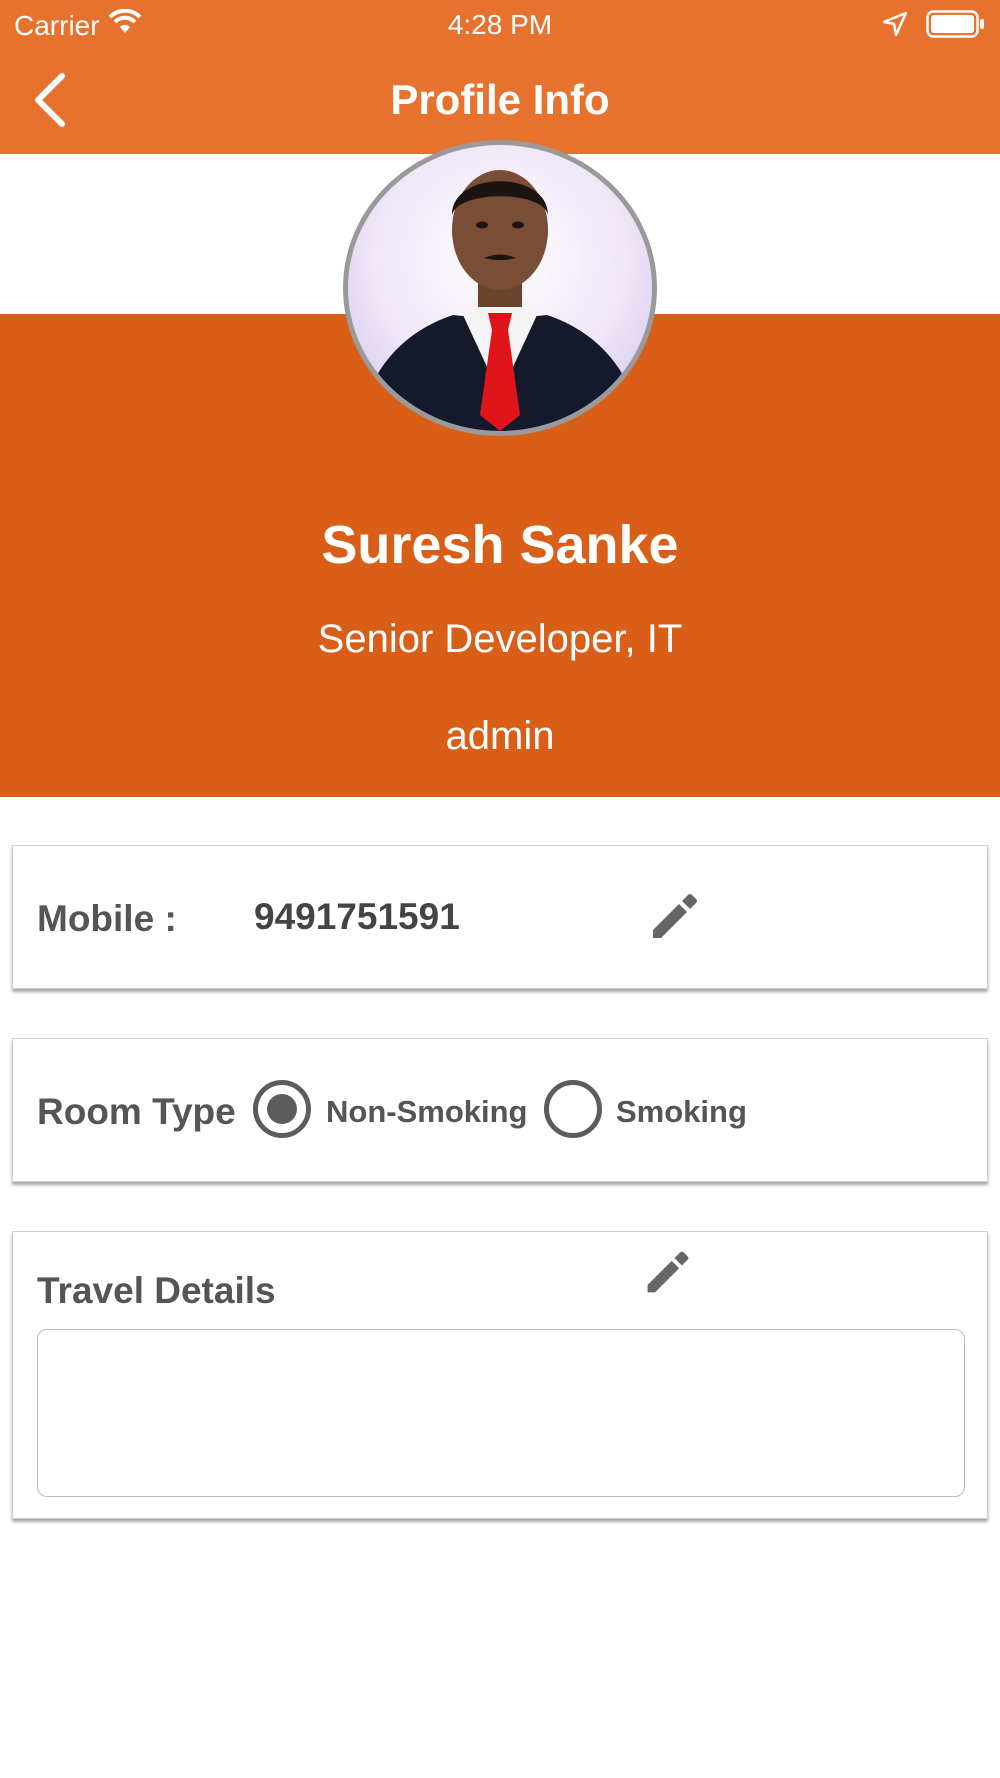 This screenshot has height=1778, width=1000. What do you see at coordinates (136, 1111) in the screenshot?
I see `room-type-label: Room Type` at bounding box center [136, 1111].